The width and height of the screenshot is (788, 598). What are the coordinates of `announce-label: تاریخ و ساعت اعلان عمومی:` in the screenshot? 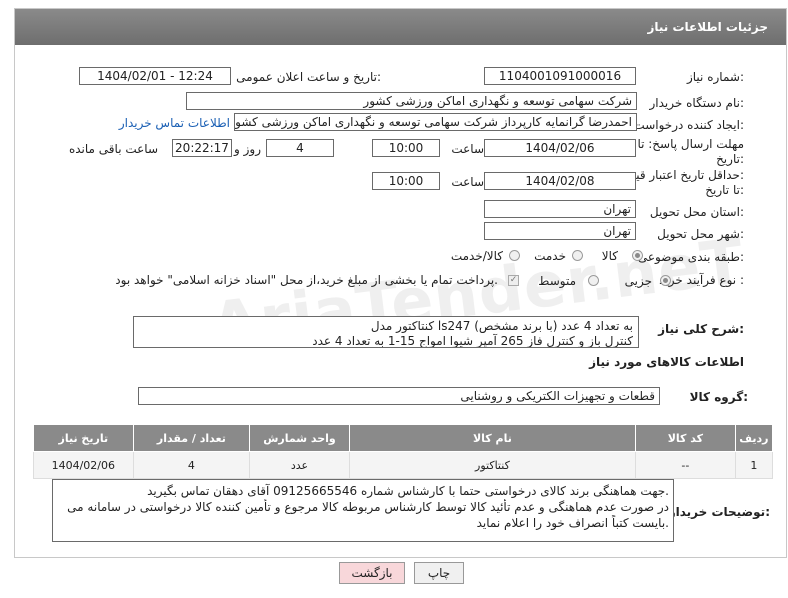 It's located at (308, 77).